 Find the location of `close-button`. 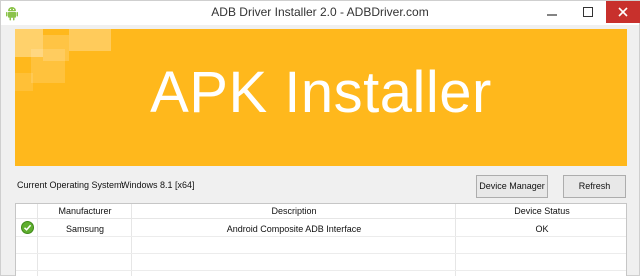

close-button is located at coordinates (623, 12).